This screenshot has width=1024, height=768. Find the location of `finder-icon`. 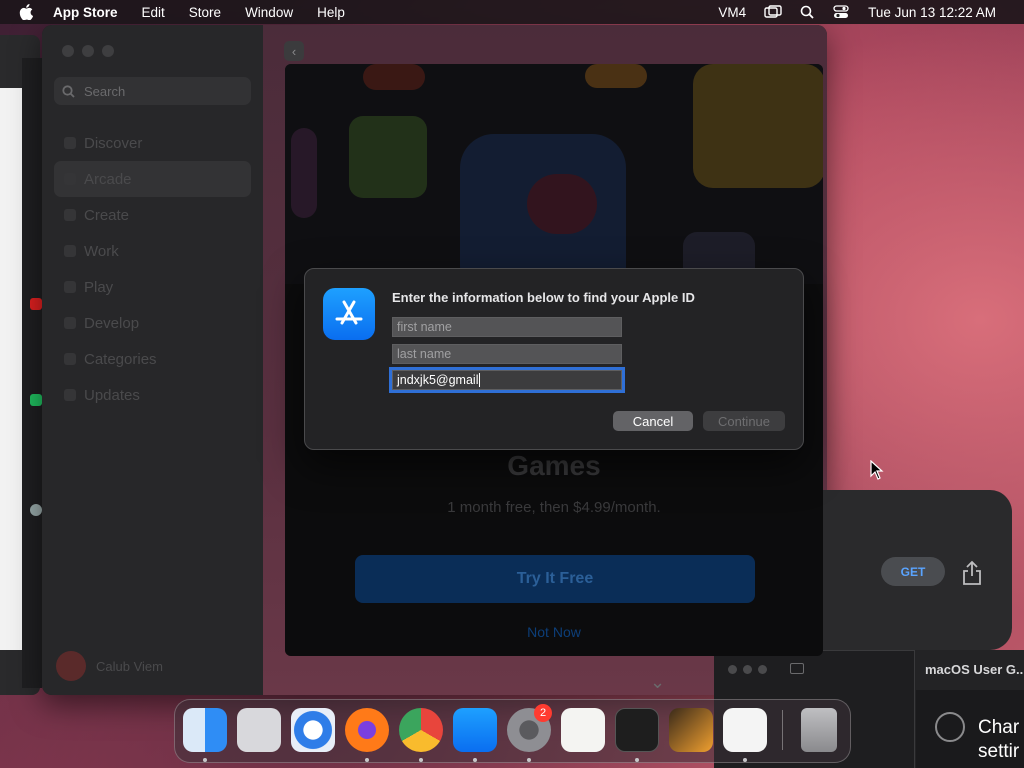

finder-icon is located at coordinates (205, 730).